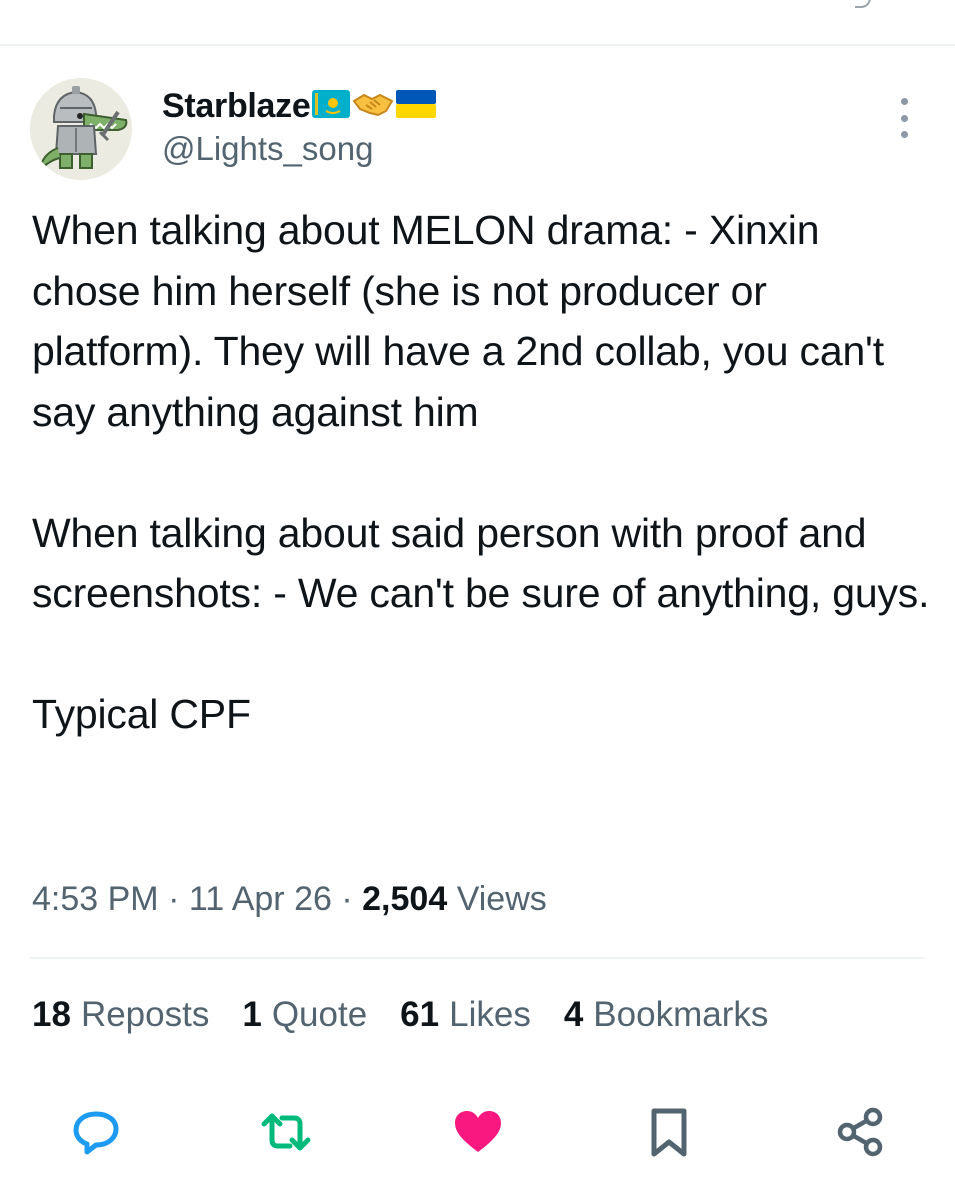 The width and height of the screenshot is (955, 1200). What do you see at coordinates (236, 106) in the screenshot?
I see `author-display-name: Starblaze` at bounding box center [236, 106].